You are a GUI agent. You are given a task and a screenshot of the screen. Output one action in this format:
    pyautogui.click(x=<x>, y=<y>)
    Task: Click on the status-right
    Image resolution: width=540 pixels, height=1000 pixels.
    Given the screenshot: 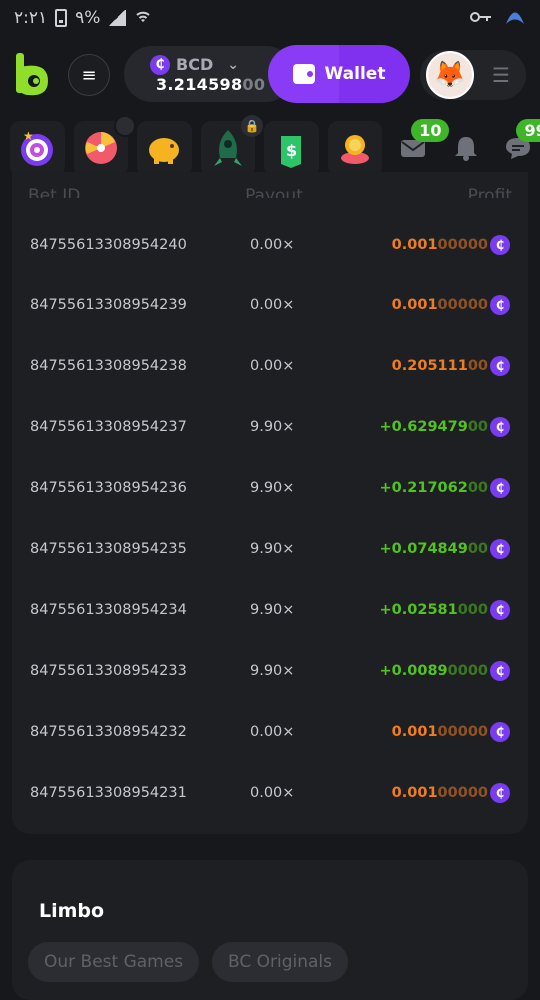 What is the action you would take?
    pyautogui.click(x=498, y=18)
    